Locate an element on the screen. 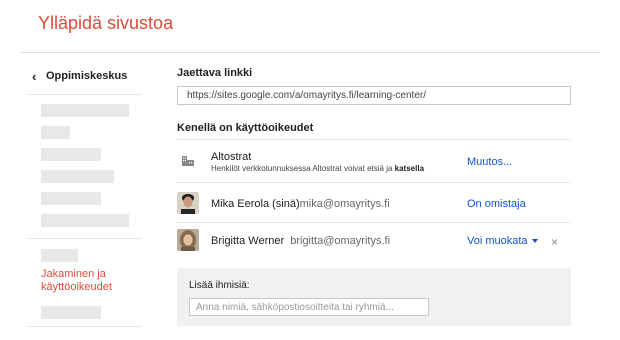 This screenshot has width=620, height=340. permission-dropdown: Voi muokata is located at coordinates (502, 241).